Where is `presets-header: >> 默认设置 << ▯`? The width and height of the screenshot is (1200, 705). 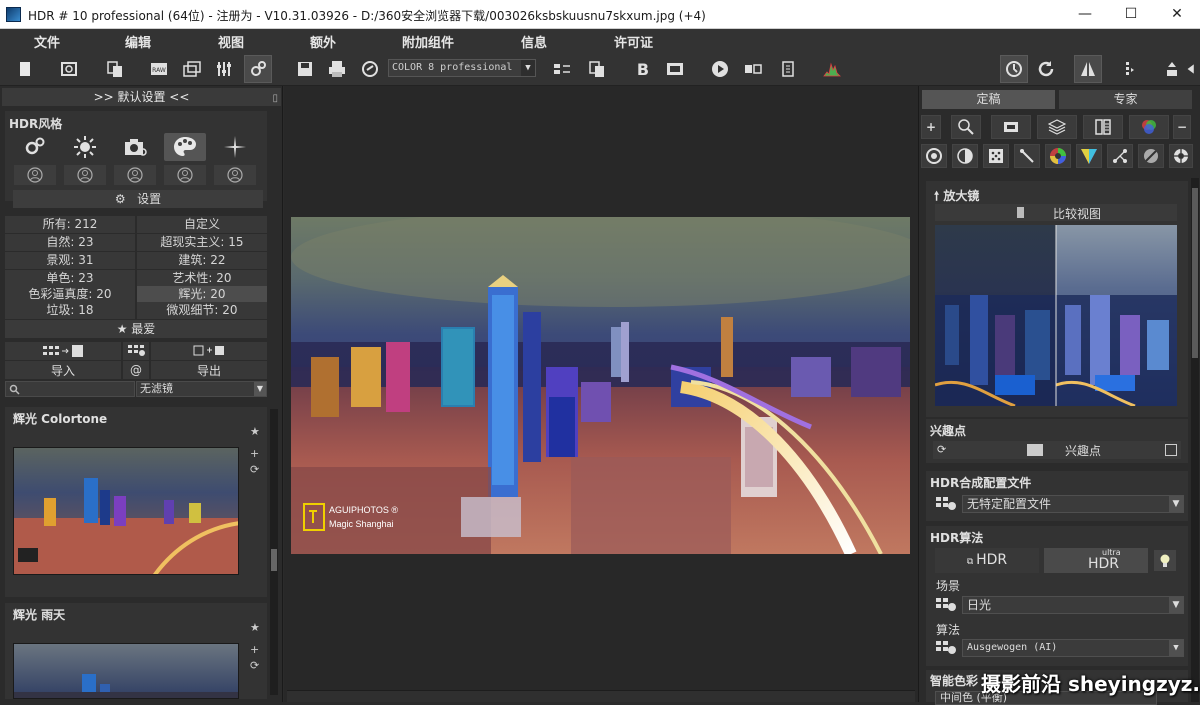 presets-header: >> 默认设置 << ▯ is located at coordinates (141, 97).